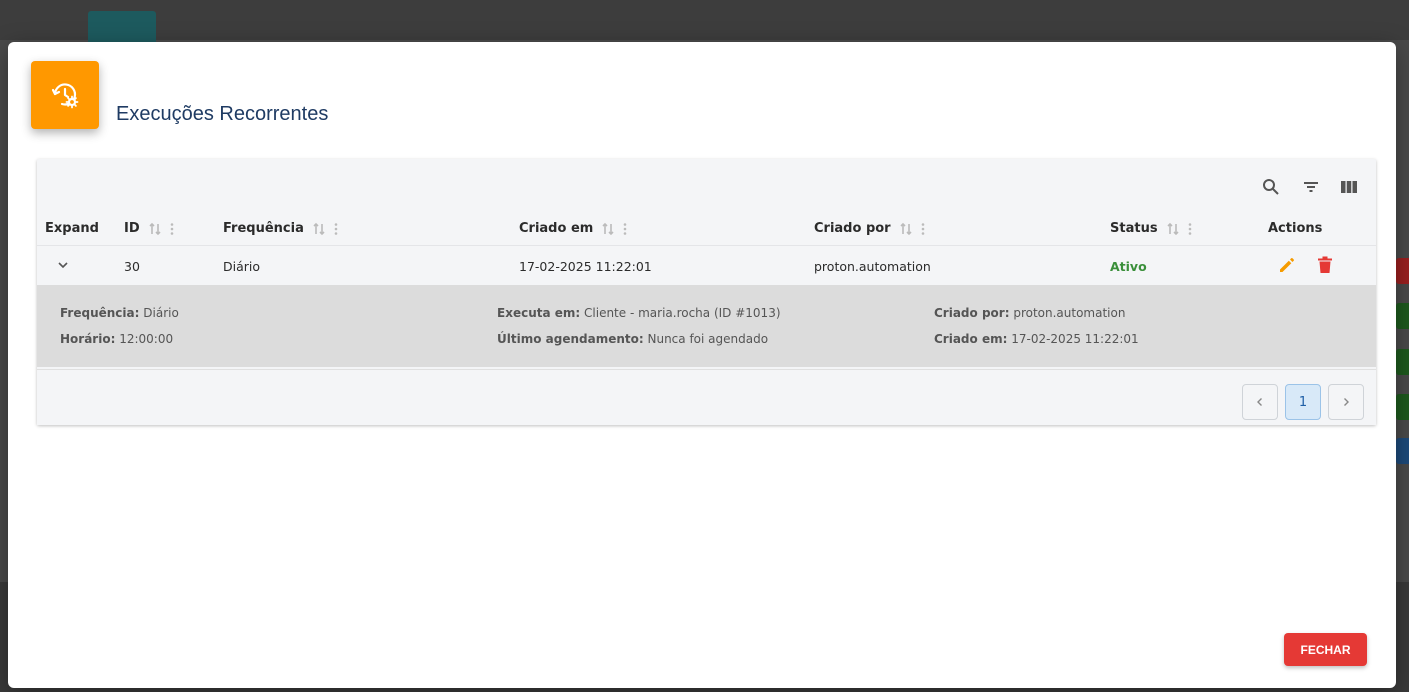 The height and width of the screenshot is (692, 1409). I want to click on next-page-button, so click(1346, 402).